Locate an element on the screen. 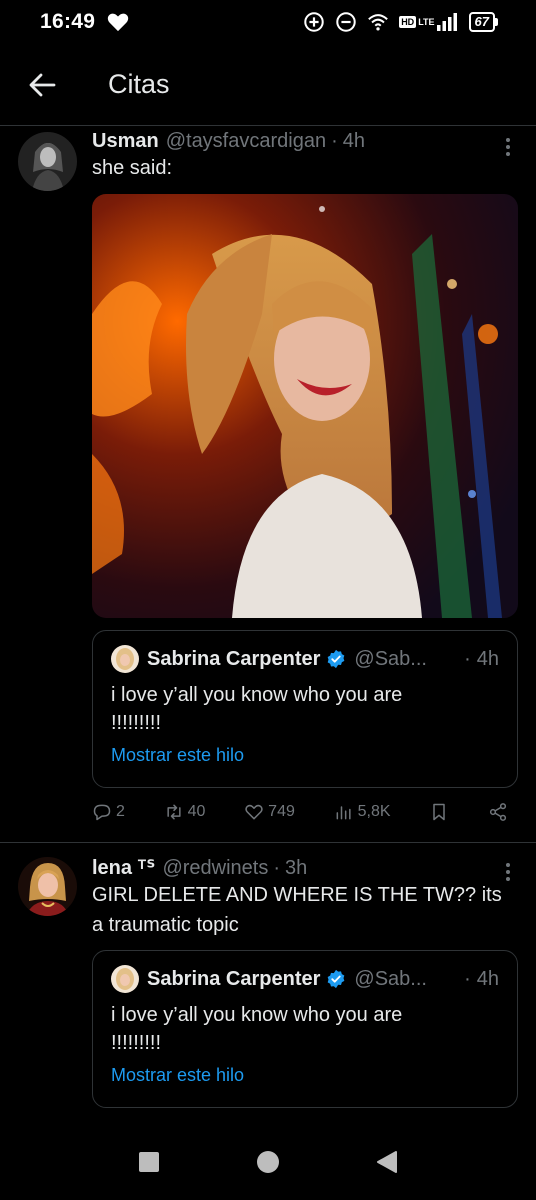 The height and width of the screenshot is (1200, 536). author-handle: @taysfavcardigan is located at coordinates (246, 141).